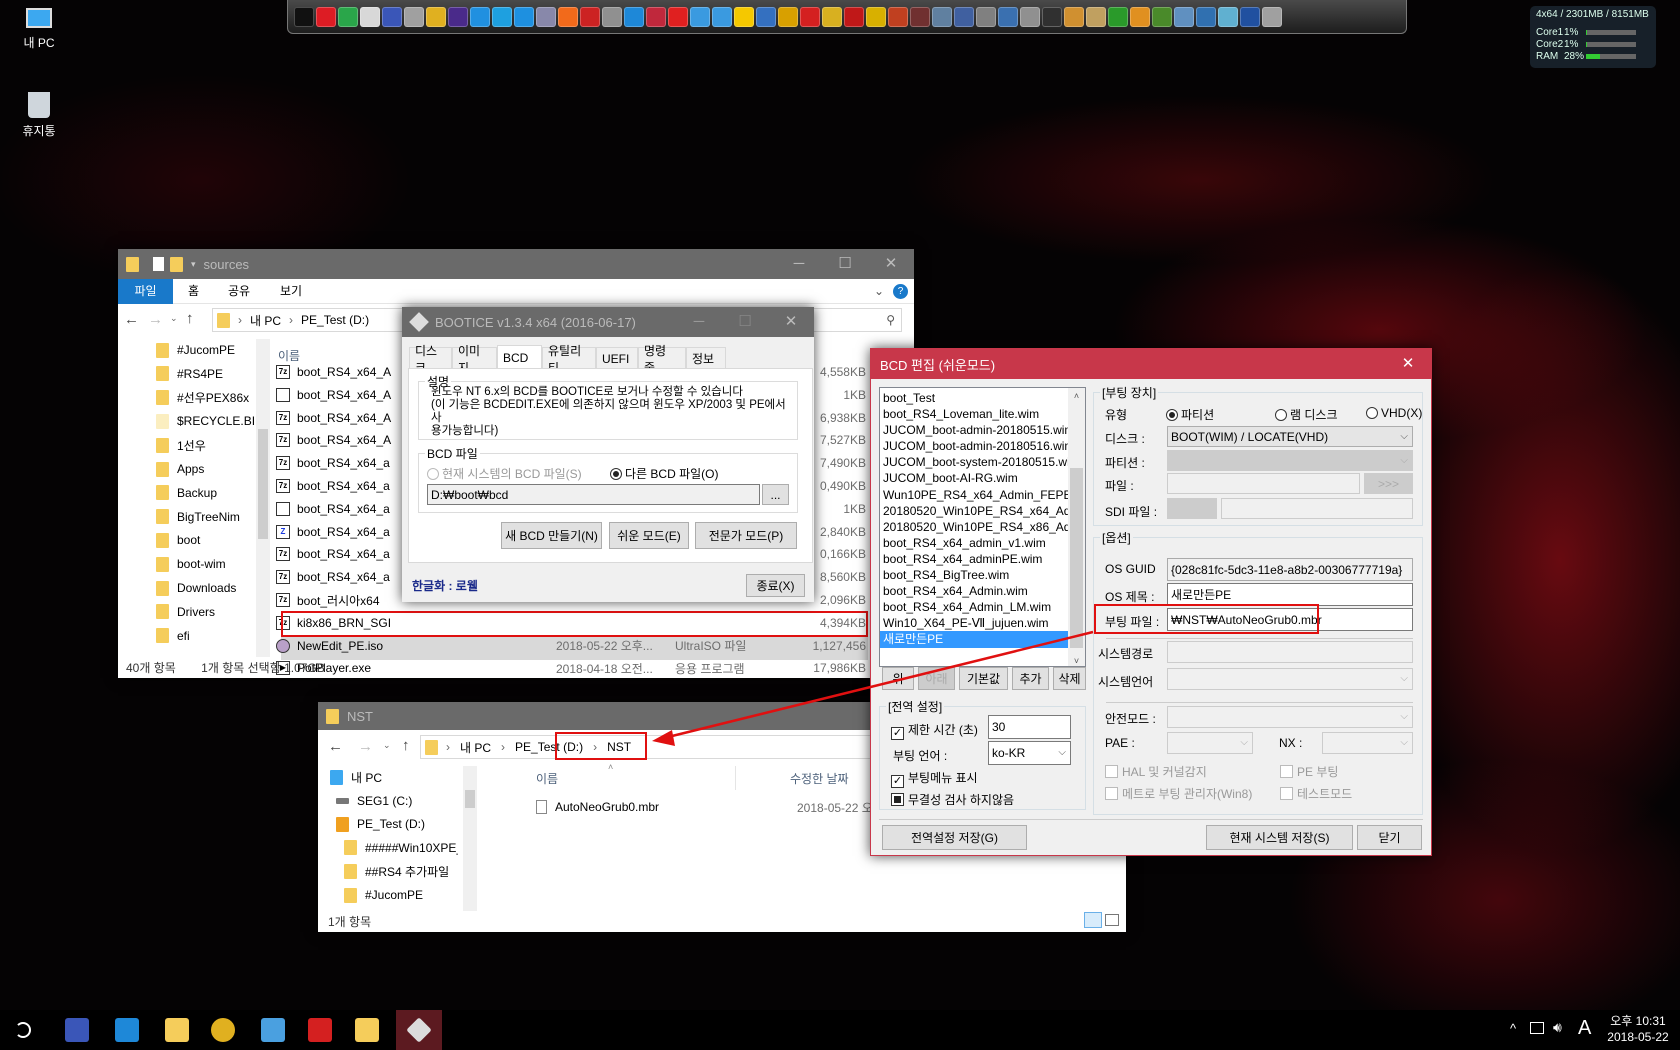  I want to click on ime-indicator: A, so click(1584, 1028).